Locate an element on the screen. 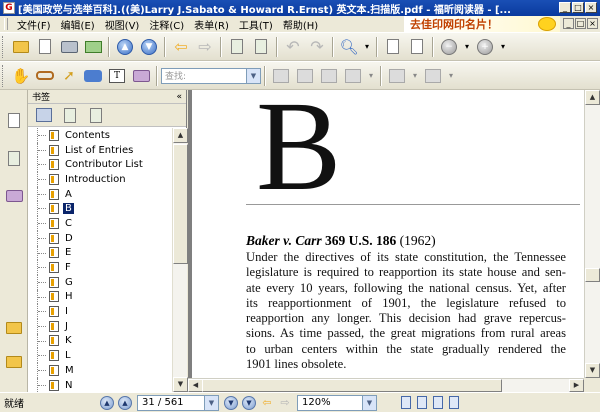 This screenshot has height=412, width=600. delete-bookmark-button is located at coordinates (44, 115).